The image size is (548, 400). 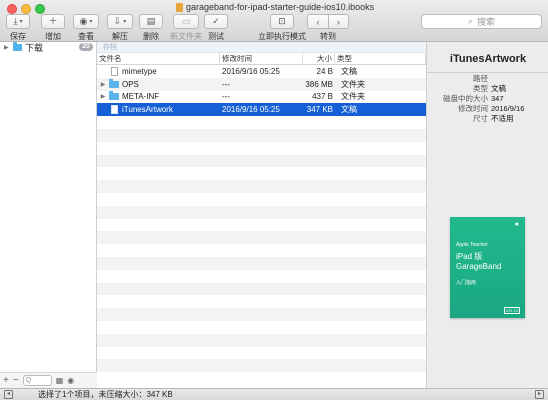 What do you see at coordinates (497, 98) in the screenshot?
I see `inspector-field-value: 347` at bounding box center [497, 98].